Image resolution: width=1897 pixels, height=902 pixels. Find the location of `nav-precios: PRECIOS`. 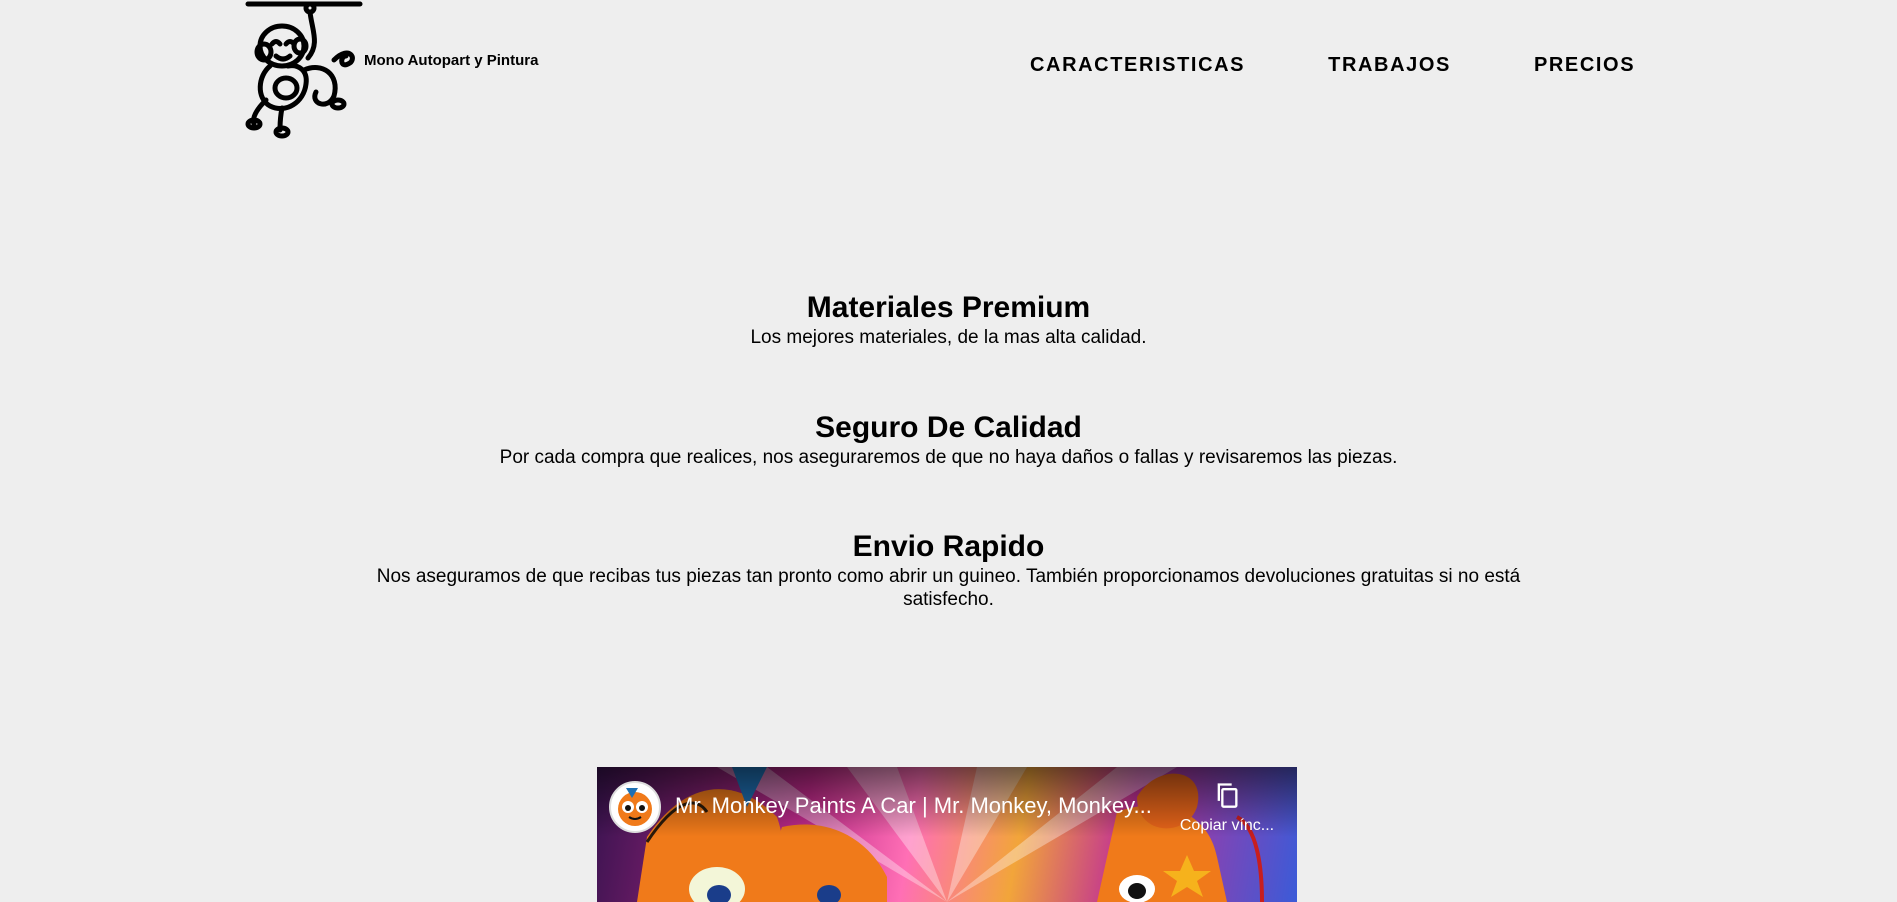

nav-precios: PRECIOS is located at coordinates (1584, 65).